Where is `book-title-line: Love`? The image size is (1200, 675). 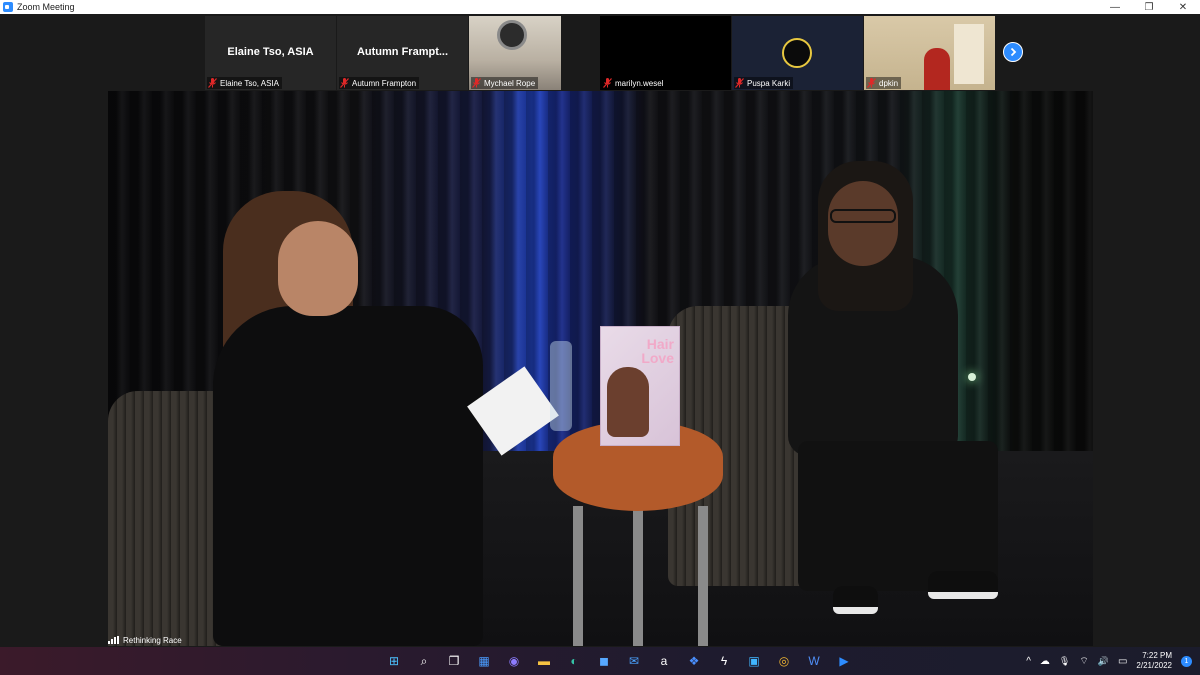
book-title-line: Love is located at coordinates (657, 358).